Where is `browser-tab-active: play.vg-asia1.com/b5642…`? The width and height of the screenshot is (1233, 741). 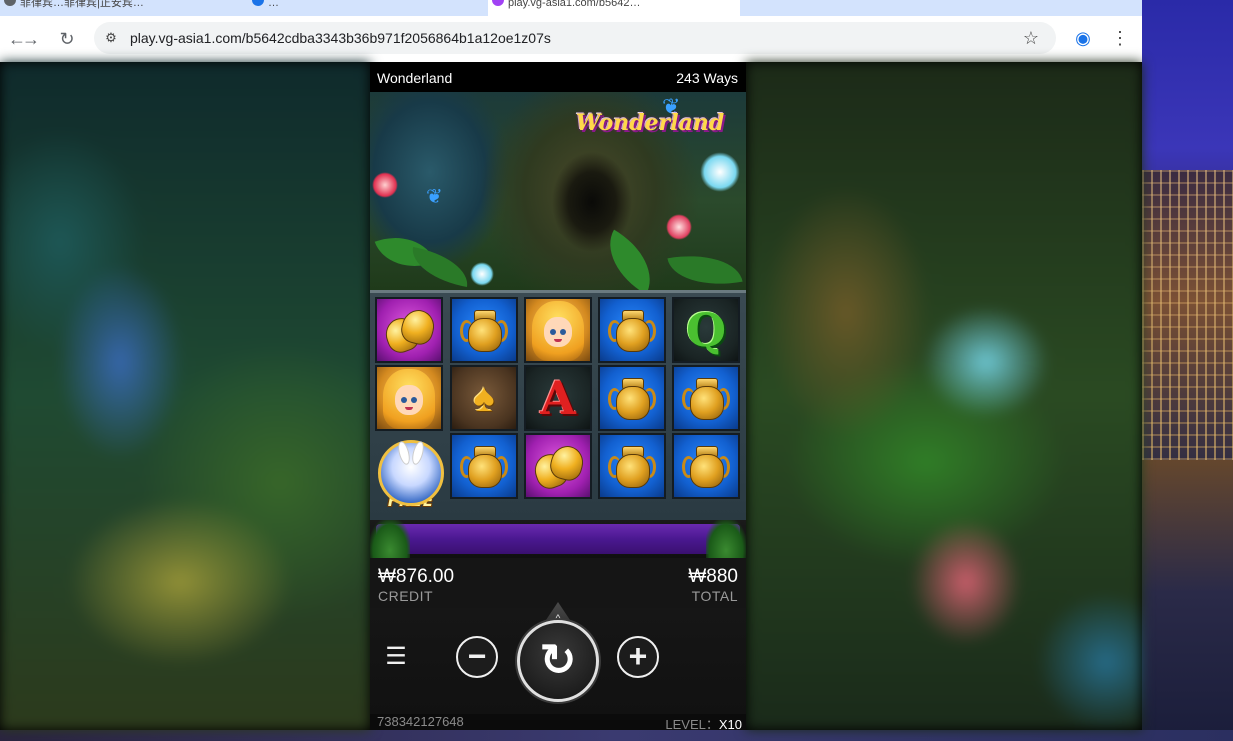 browser-tab-active: play.vg-asia1.com/b5642… is located at coordinates (614, 8).